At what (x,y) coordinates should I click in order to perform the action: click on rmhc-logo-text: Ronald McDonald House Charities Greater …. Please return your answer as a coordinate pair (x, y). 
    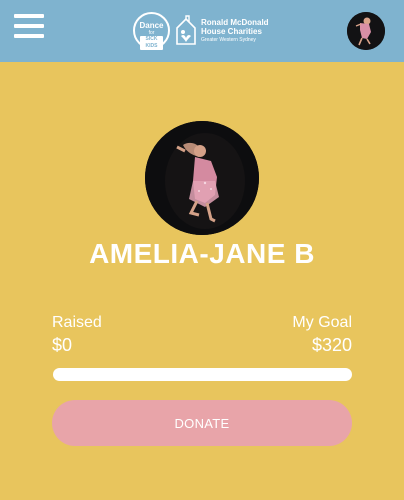
    Looking at the image, I should click on (235, 30).